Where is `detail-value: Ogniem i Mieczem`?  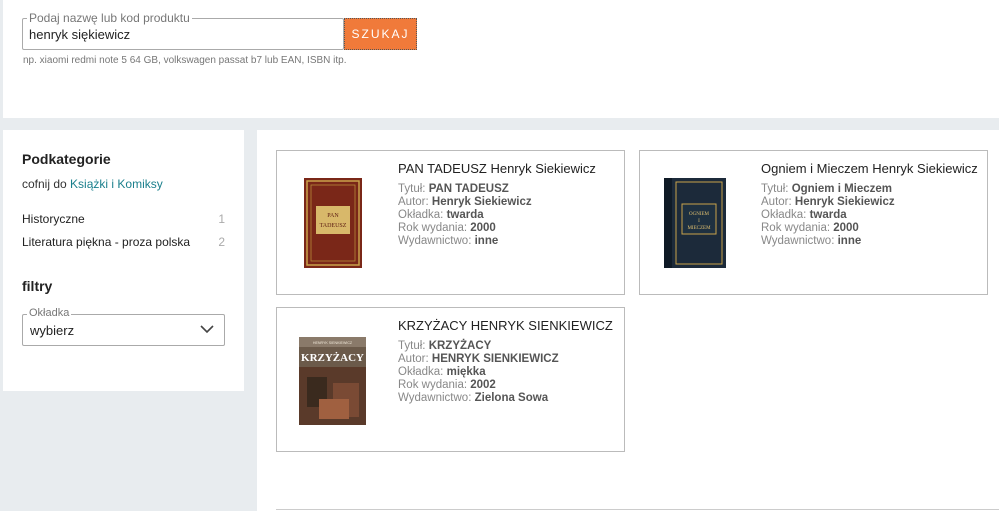 detail-value: Ogniem i Mieczem is located at coordinates (842, 189).